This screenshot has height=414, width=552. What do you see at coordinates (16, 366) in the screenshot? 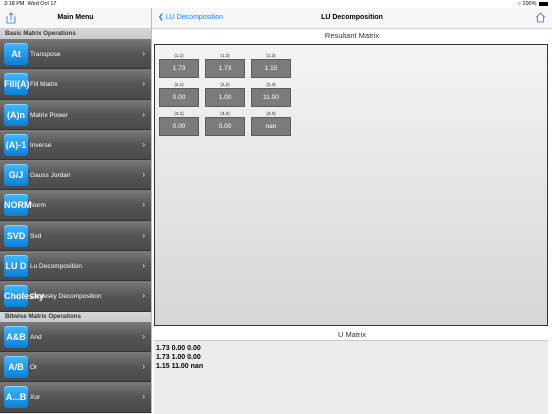
I see `operation-icon: A/B` at bounding box center [16, 366].